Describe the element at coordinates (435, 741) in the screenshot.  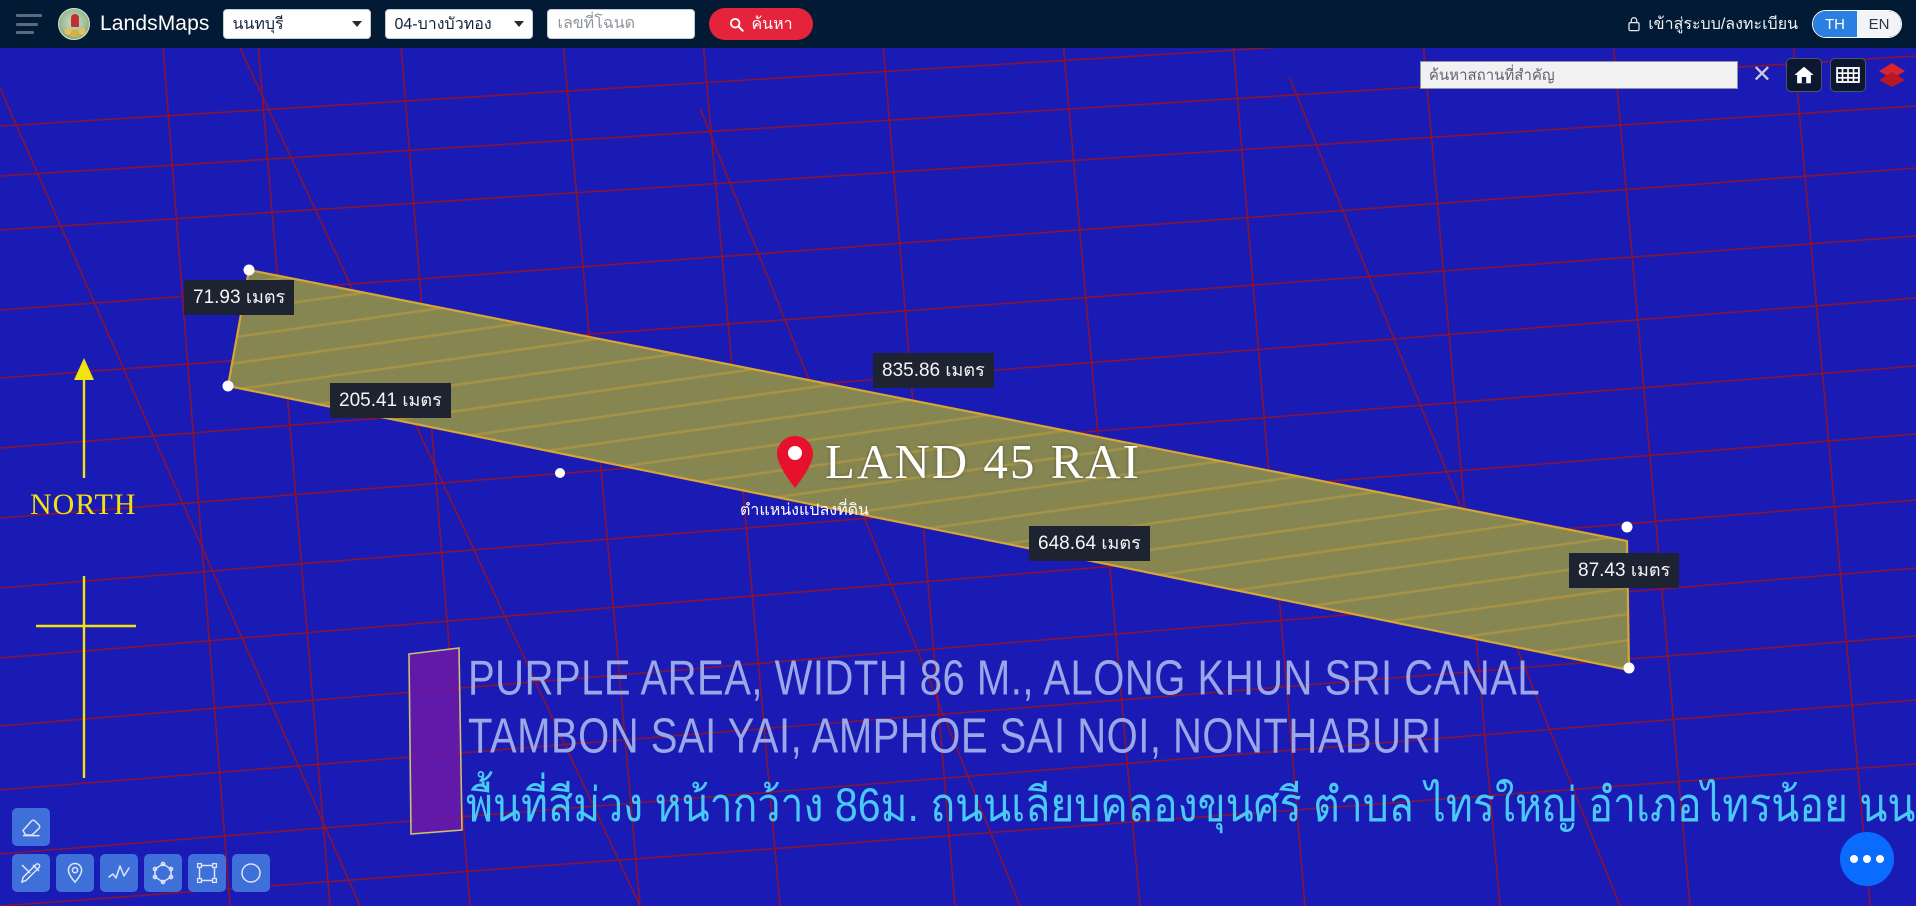
I see `purple-reference-parcel` at that location.